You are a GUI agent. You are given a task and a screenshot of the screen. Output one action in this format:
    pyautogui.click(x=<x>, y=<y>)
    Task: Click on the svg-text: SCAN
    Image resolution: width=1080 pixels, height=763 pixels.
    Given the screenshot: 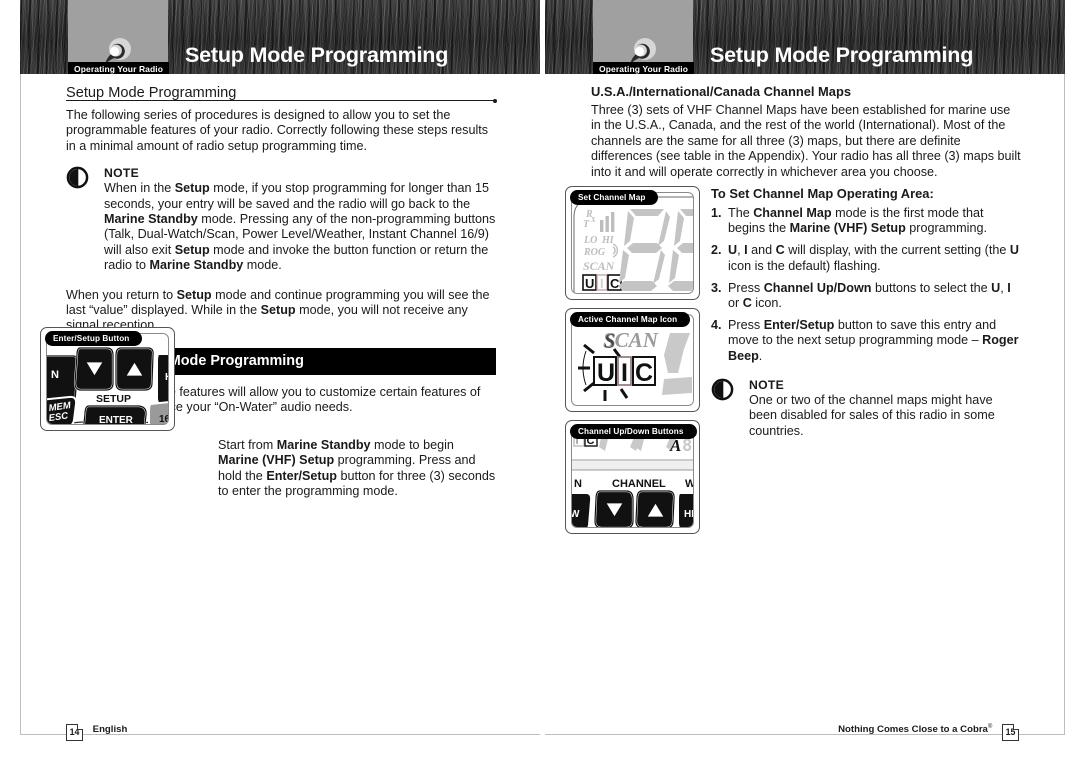 What is the action you would take?
    pyautogui.click(x=599, y=266)
    